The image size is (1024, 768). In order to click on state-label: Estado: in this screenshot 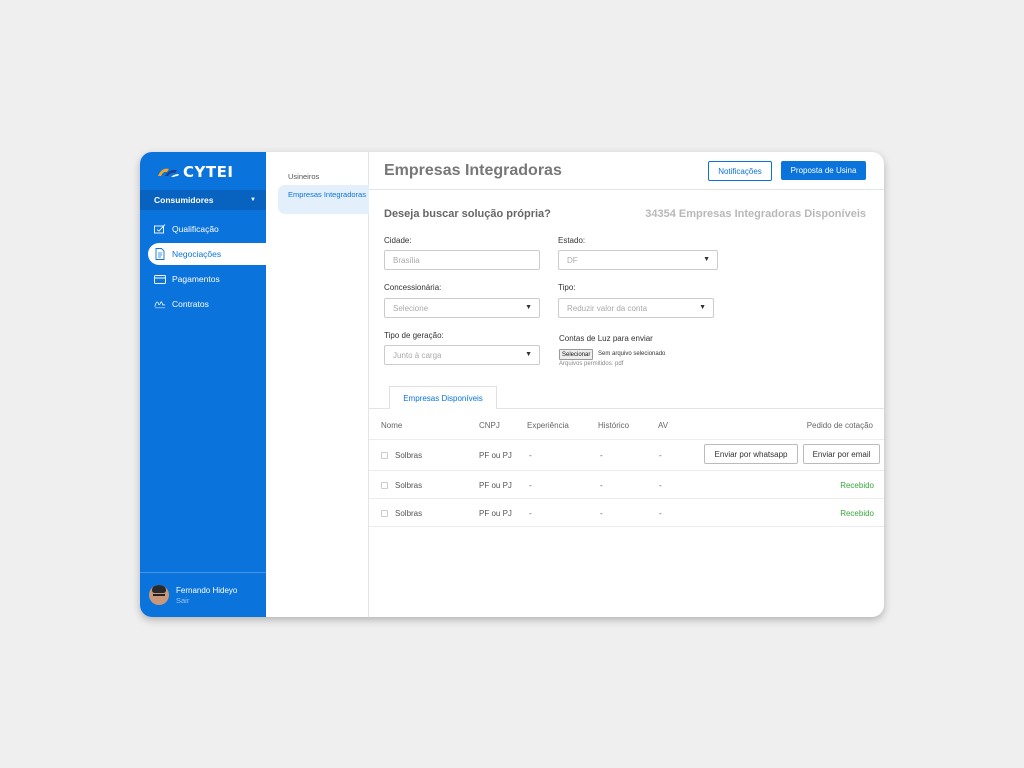, I will do `click(572, 240)`.